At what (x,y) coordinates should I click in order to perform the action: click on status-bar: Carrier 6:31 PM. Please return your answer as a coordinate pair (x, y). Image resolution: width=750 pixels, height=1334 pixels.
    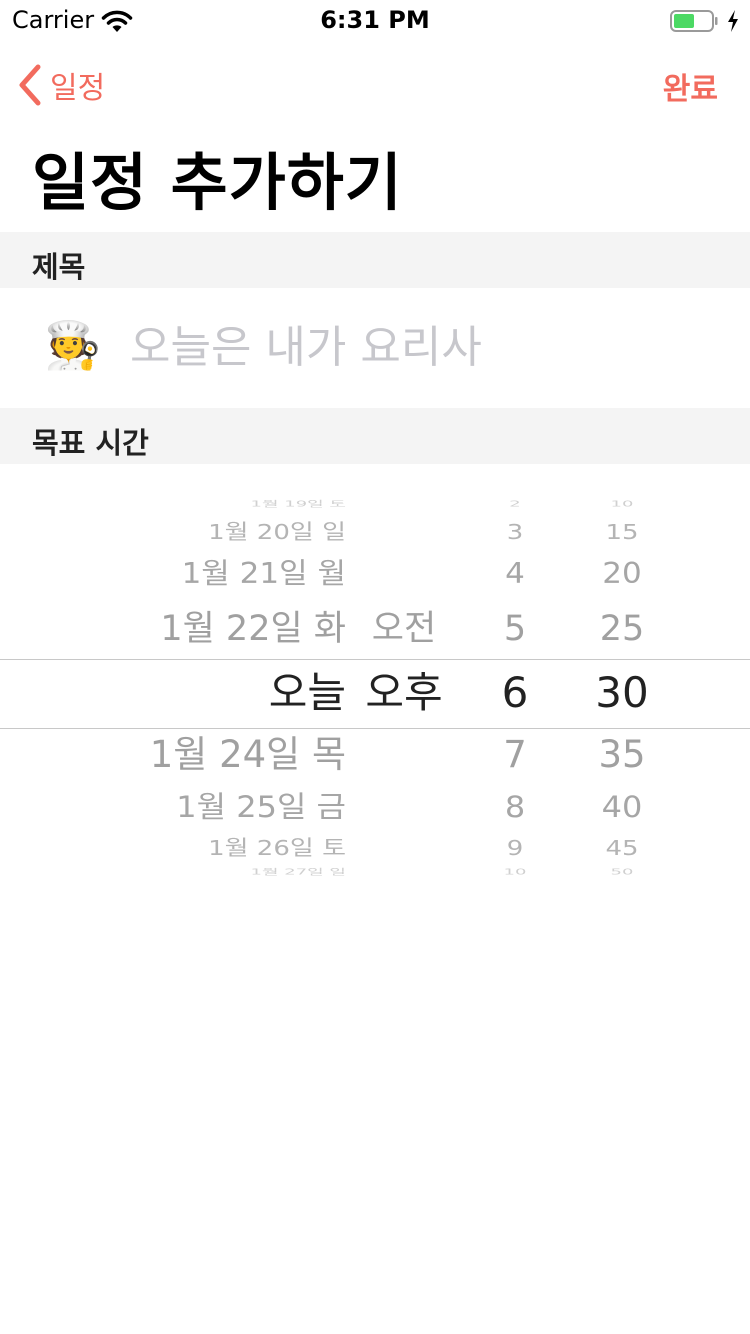
    Looking at the image, I should click on (375, 20).